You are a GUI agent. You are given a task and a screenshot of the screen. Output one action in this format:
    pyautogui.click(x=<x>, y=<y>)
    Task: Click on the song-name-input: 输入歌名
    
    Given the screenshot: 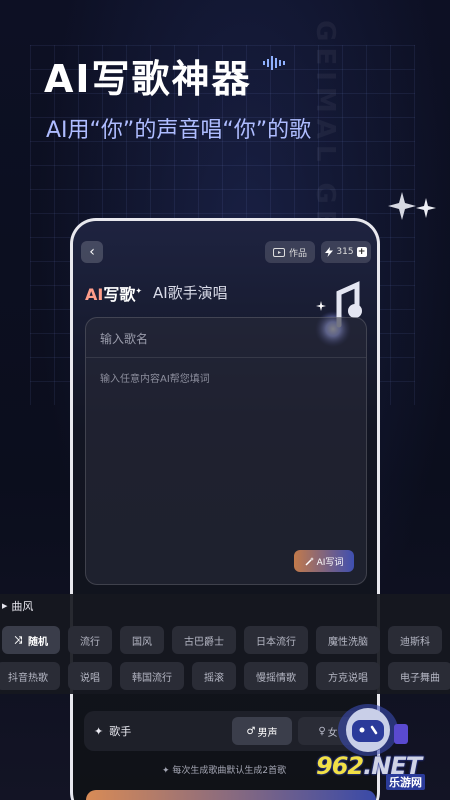 What is the action you would take?
    pyautogui.click(x=226, y=338)
    